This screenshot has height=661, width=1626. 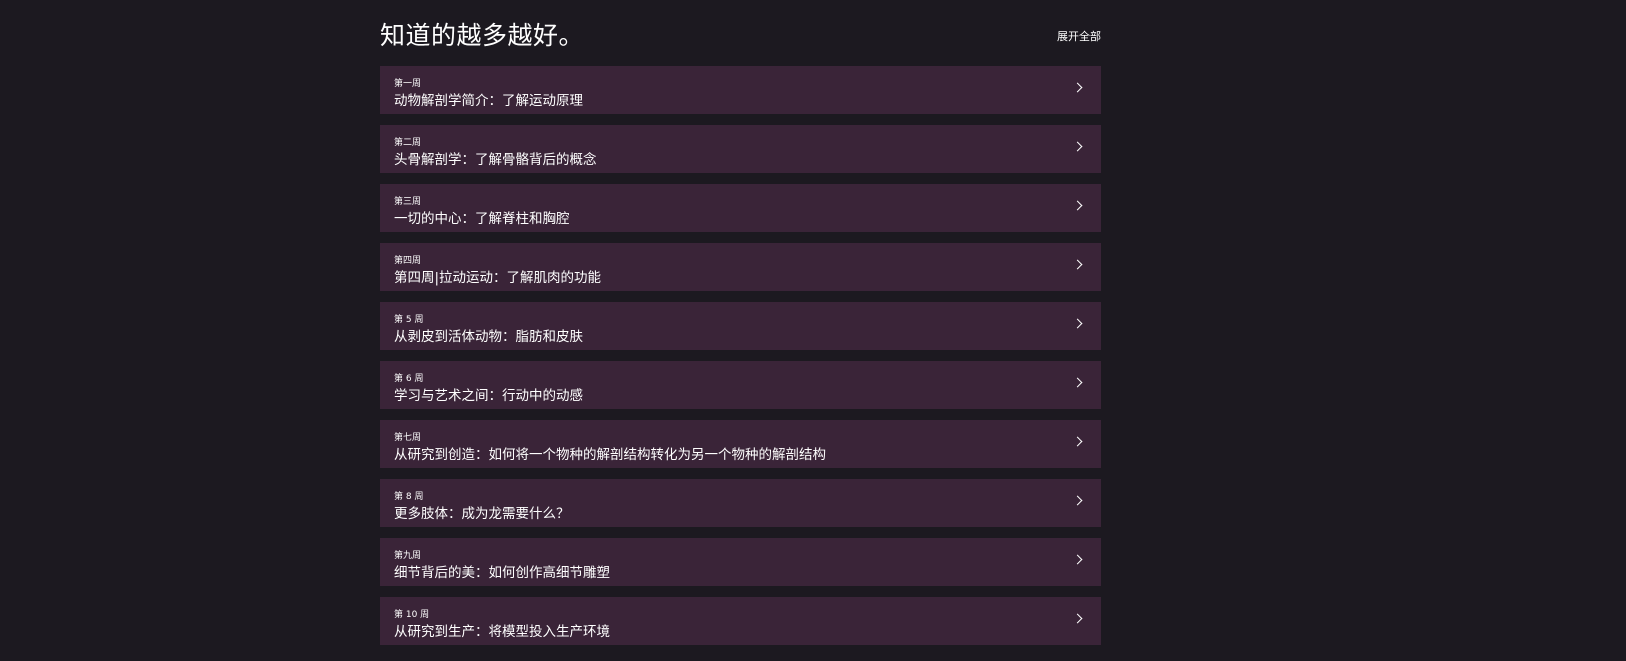 I want to click on week-label: 第九周, so click(x=408, y=556).